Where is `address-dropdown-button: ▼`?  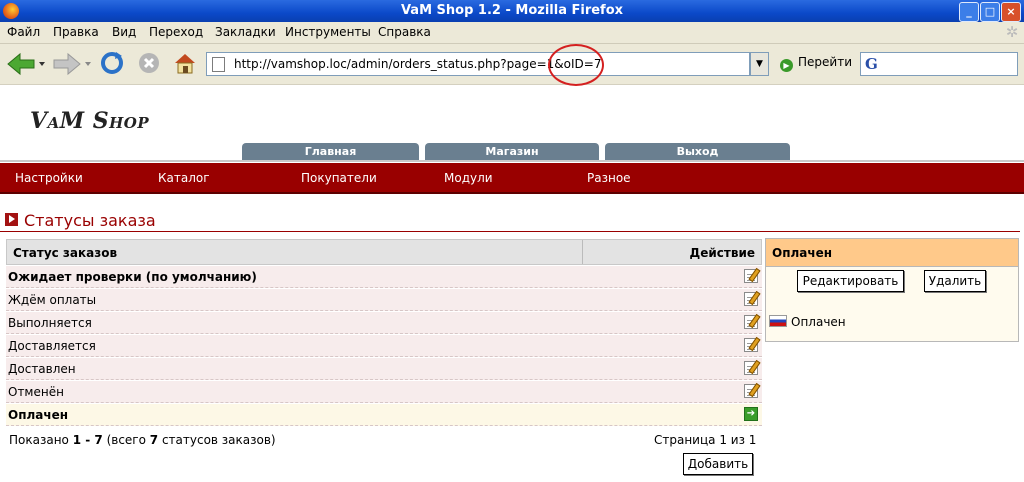 address-dropdown-button: ▼ is located at coordinates (759, 64).